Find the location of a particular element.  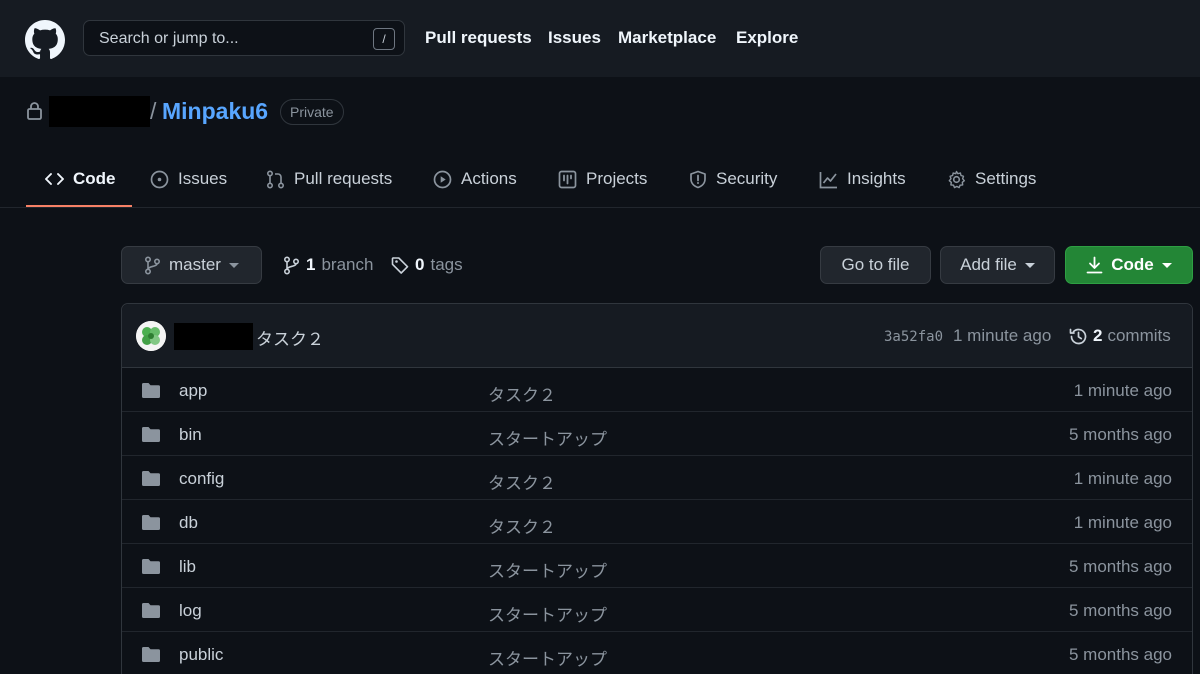

file-row: public スタートアップ 5 months ago is located at coordinates (657, 653).